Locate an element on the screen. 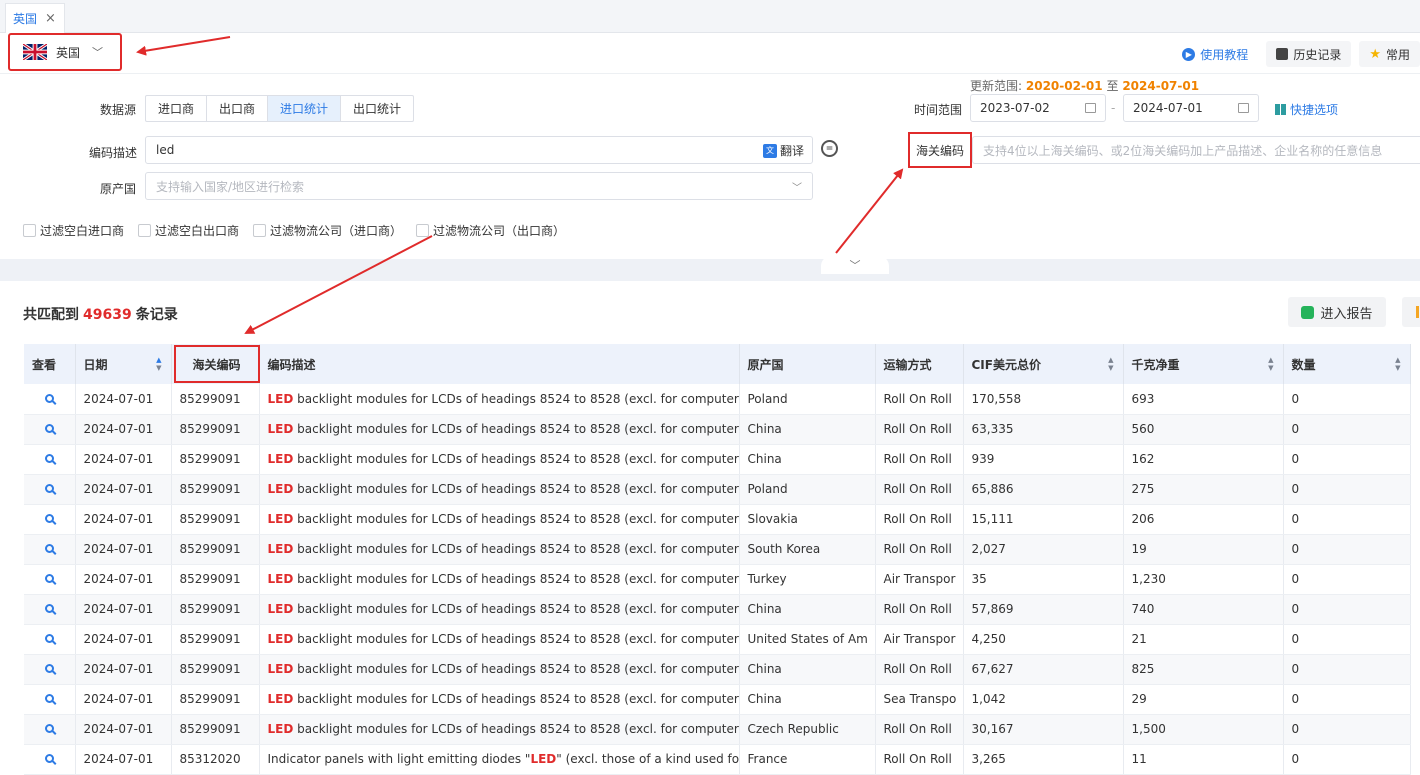 The height and width of the screenshot is (775, 1420). enter-report-button: 进入报告 is located at coordinates (1337, 312).